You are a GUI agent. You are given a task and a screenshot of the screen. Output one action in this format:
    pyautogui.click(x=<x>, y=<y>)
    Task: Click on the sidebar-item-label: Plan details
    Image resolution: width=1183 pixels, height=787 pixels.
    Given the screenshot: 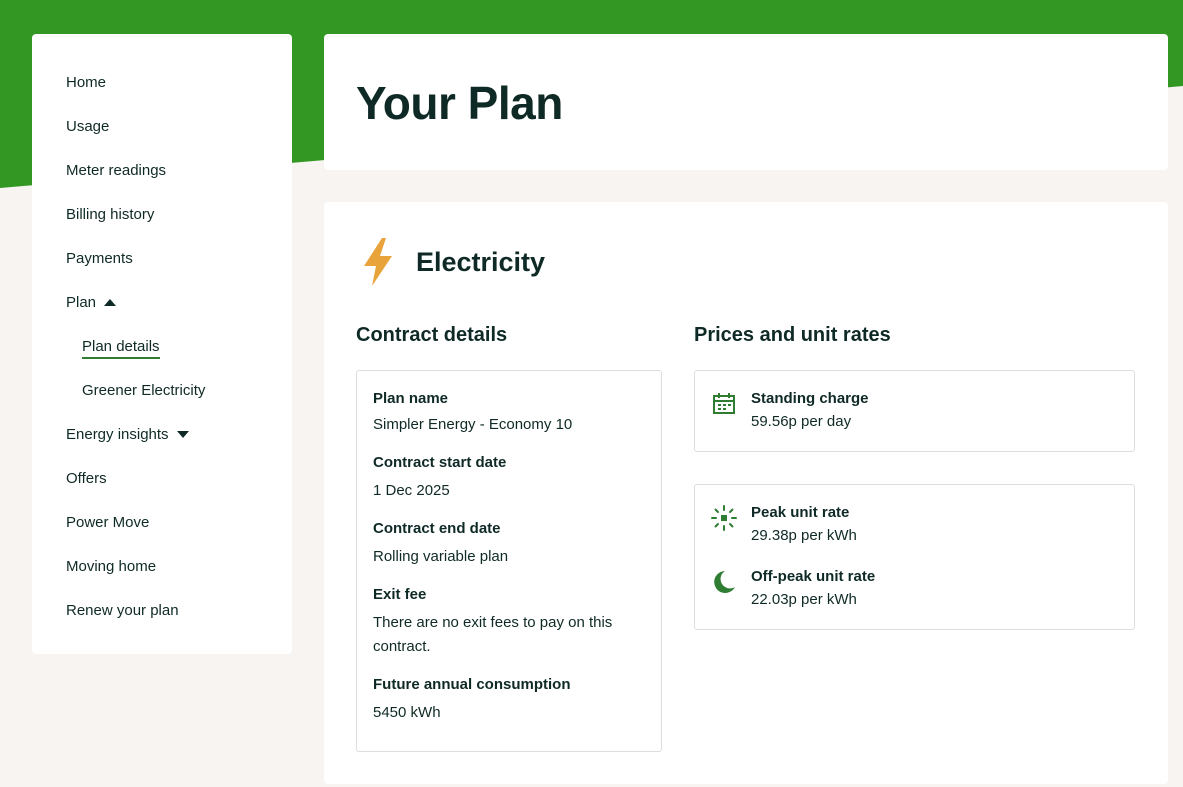 What is the action you would take?
    pyautogui.click(x=121, y=348)
    